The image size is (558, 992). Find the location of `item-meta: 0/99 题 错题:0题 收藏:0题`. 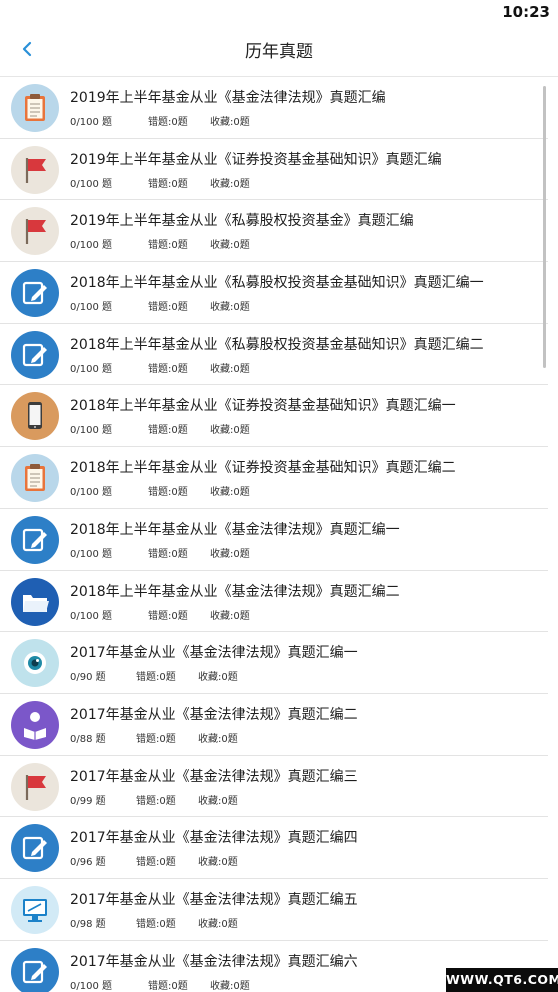

item-meta: 0/99 题 错题:0题 收藏:0题 is located at coordinates (154, 799).